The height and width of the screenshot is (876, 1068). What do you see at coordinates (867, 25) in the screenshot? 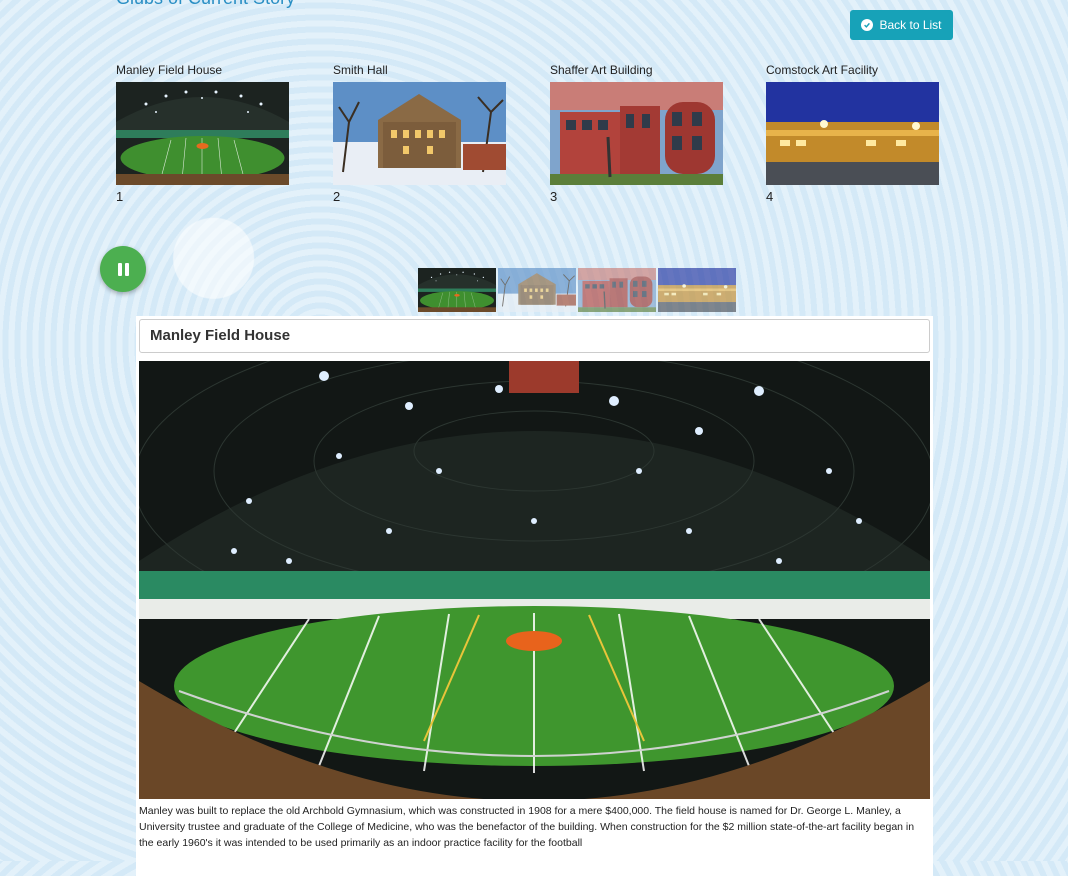
I see `check-circle-icon` at bounding box center [867, 25].